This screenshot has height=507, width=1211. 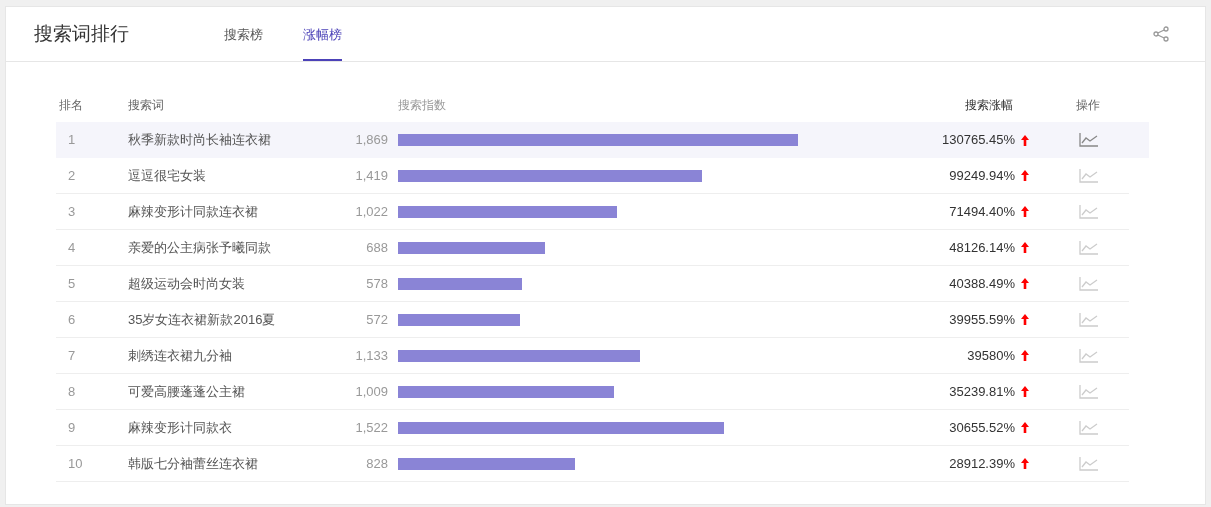 What do you see at coordinates (187, 283) in the screenshot?
I see `search-term: 超级运动会时尚女装` at bounding box center [187, 283].